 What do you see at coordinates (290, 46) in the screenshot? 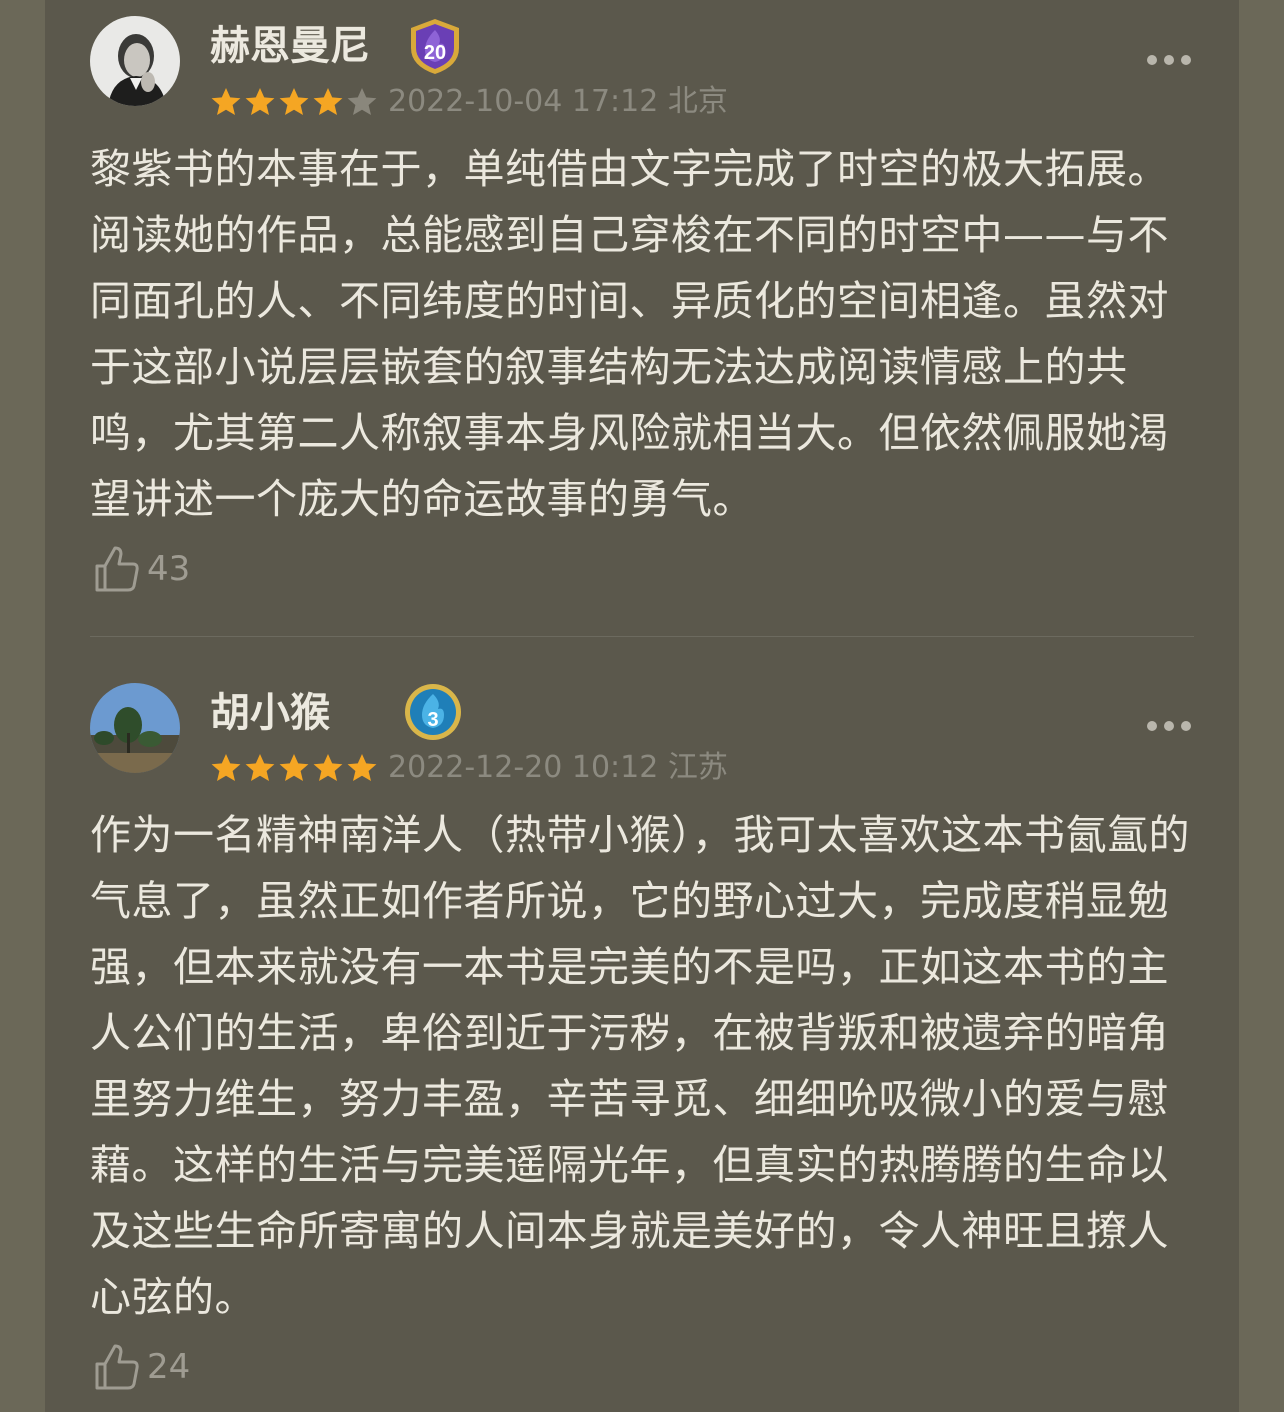
I see `username: 赫恩曼尼` at bounding box center [290, 46].